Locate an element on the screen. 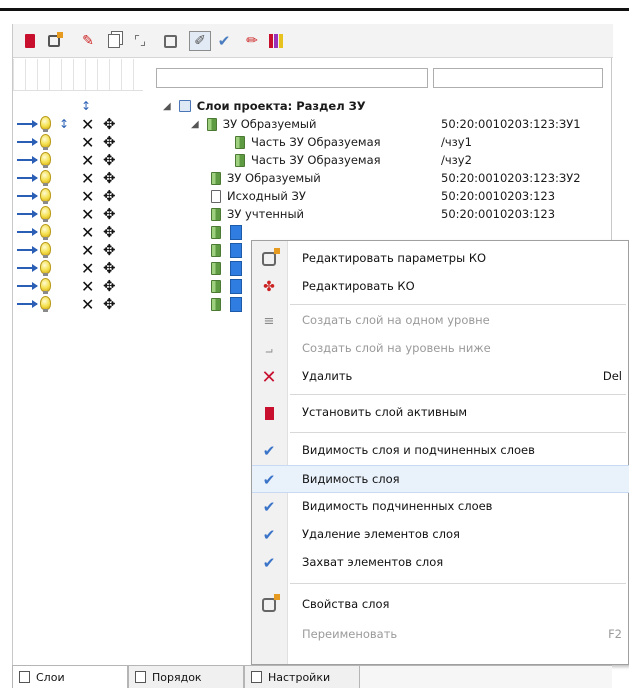  menu-item-capture-elements: ✔ Захват элементов слоя is located at coordinates (440, 563).